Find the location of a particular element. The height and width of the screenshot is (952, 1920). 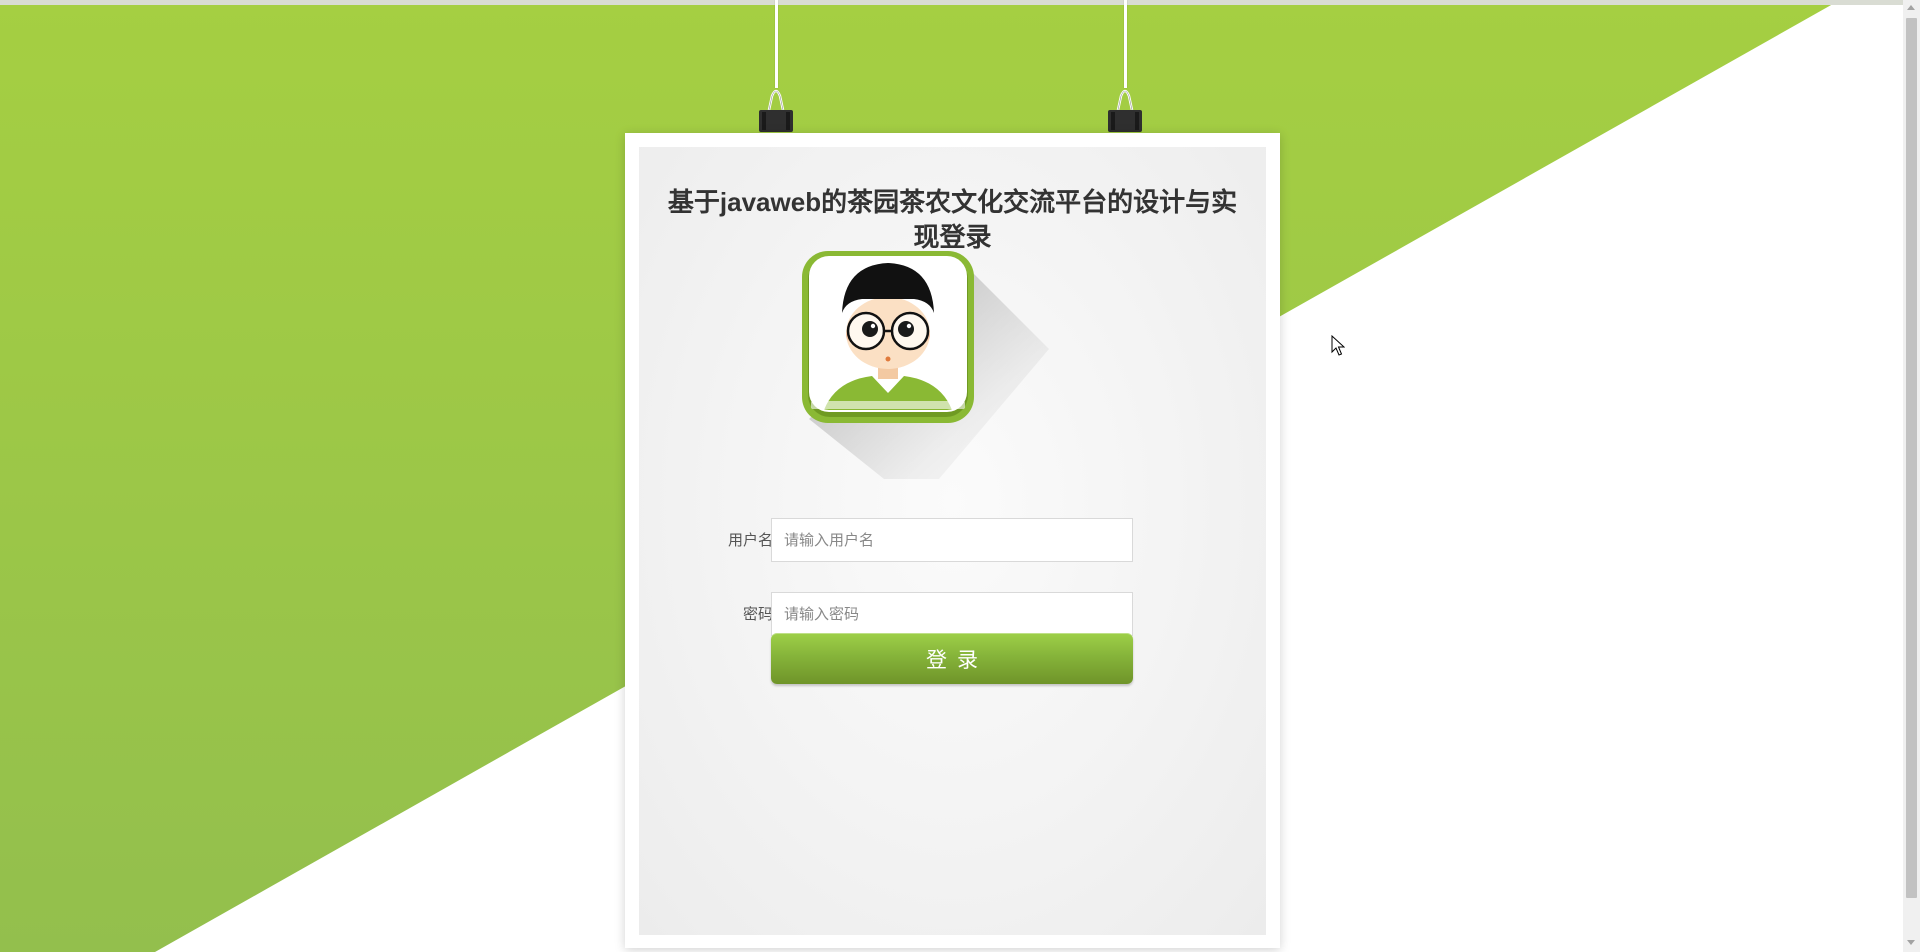

hanging-string-left is located at coordinates (776, 44).